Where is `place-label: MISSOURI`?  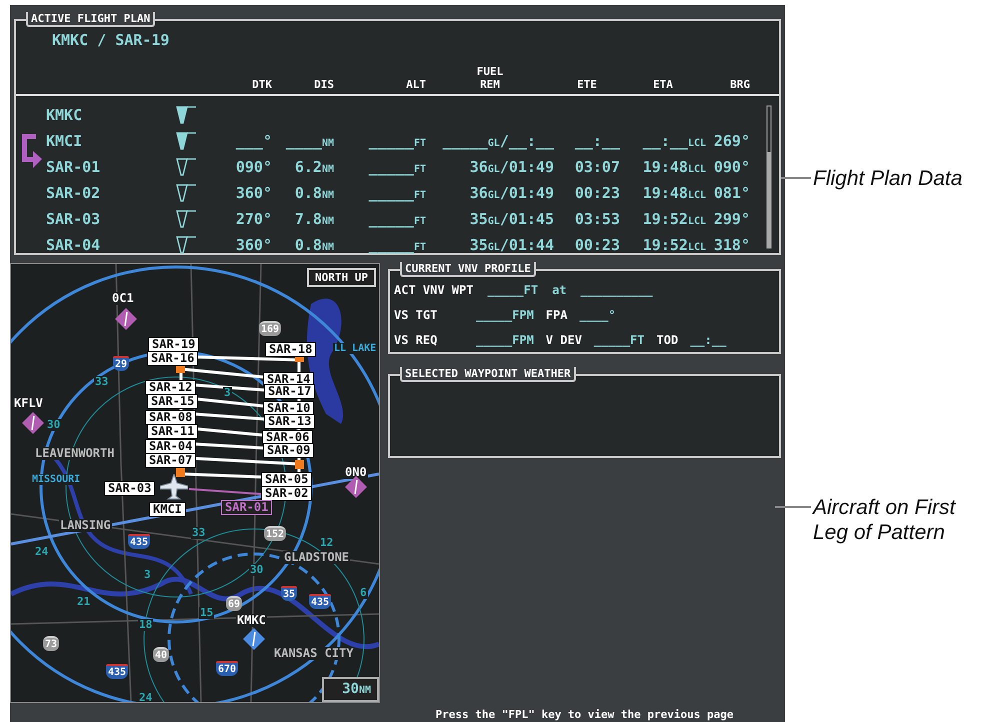
place-label: MISSOURI is located at coordinates (56, 479).